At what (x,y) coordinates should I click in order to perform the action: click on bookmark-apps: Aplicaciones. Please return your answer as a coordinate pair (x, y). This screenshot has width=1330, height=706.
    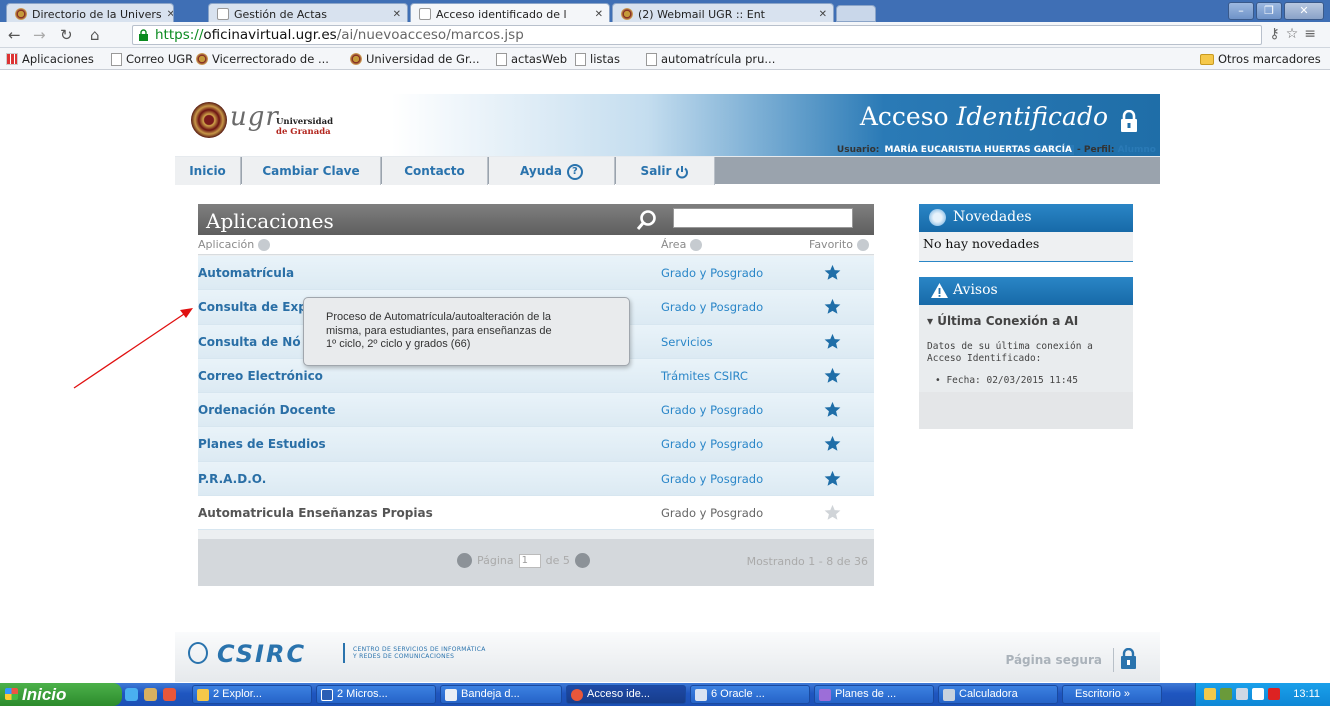
    Looking at the image, I should click on (50, 59).